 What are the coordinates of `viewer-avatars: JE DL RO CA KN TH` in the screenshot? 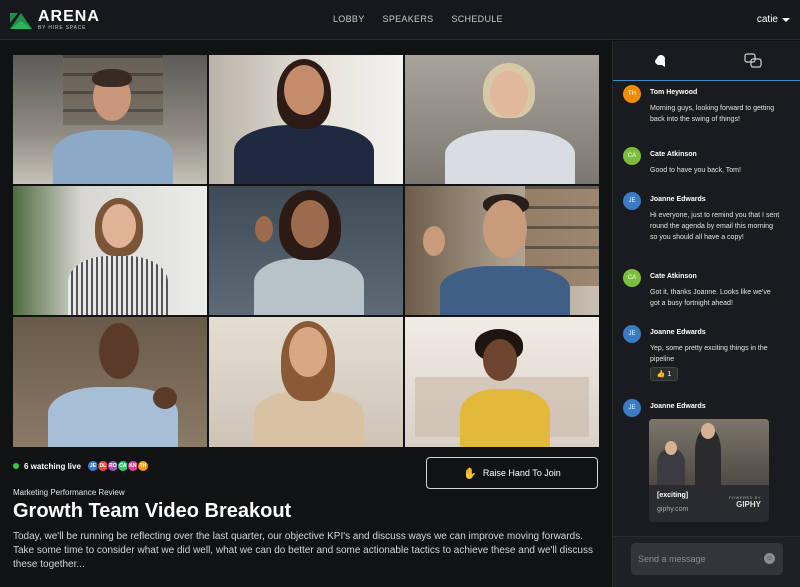 It's located at (117, 466).